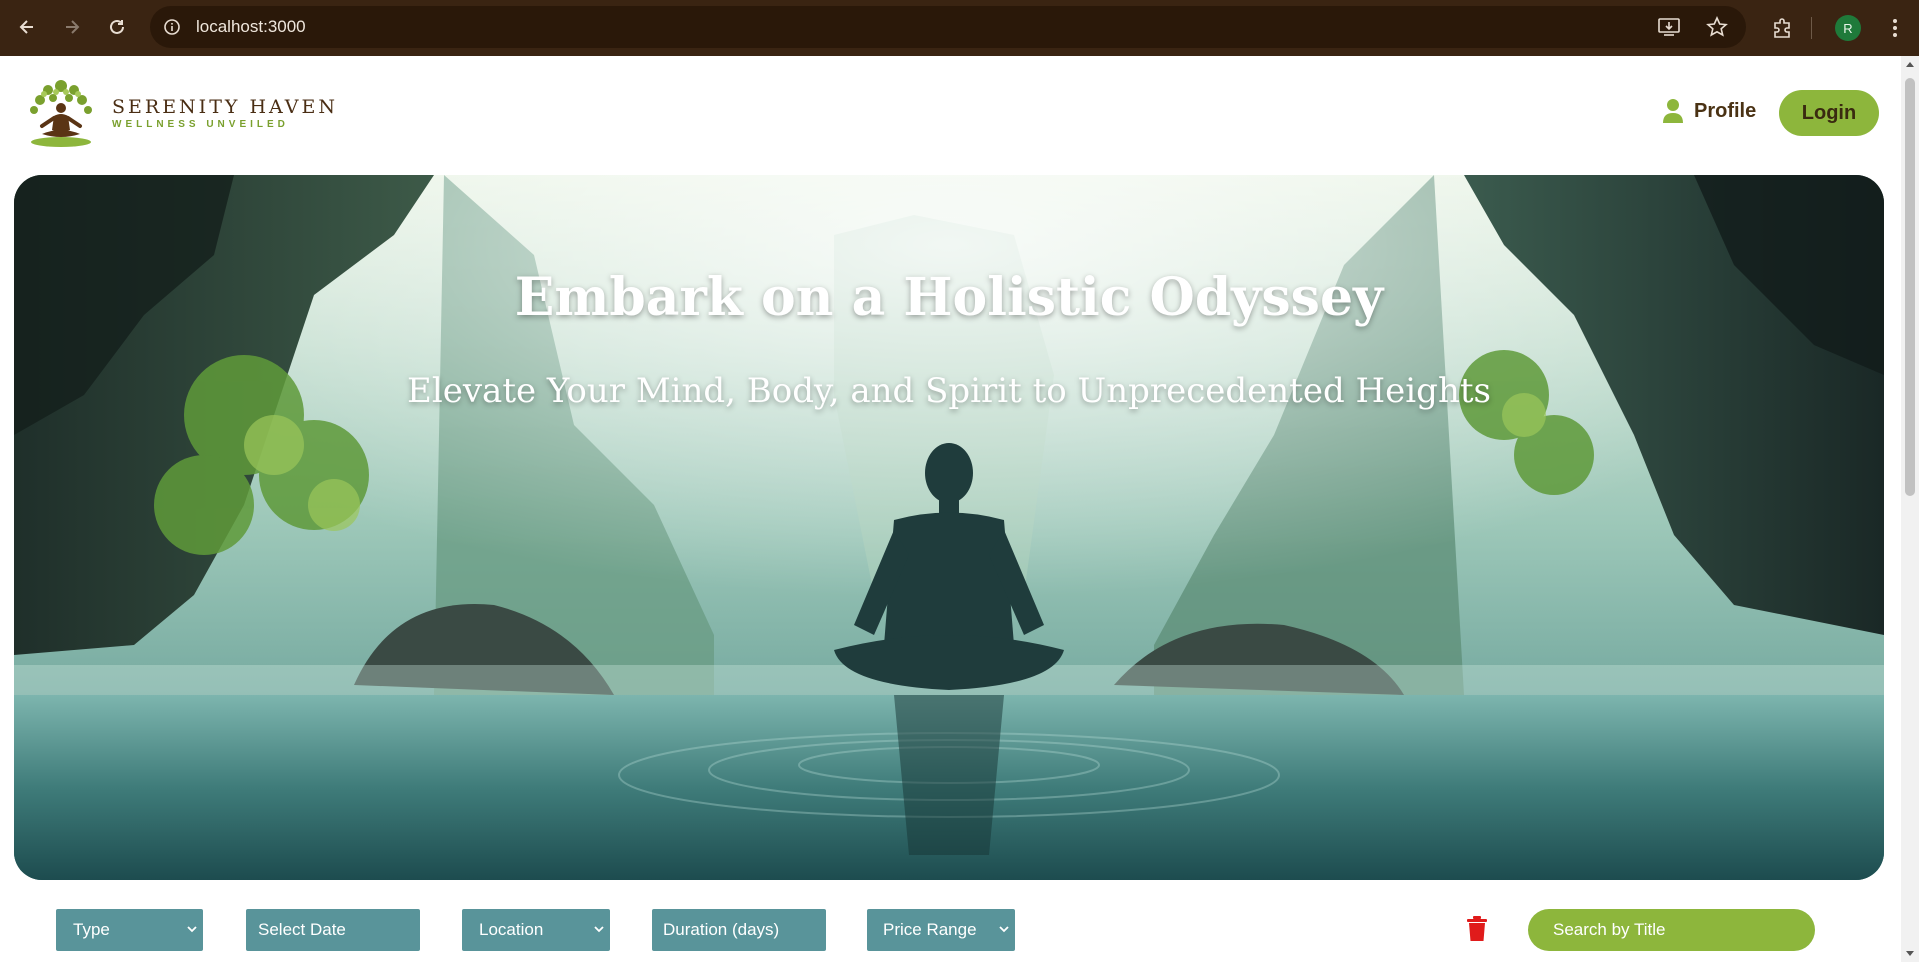 This screenshot has width=1919, height=962. I want to click on scroll-thumb, so click(1910, 287).